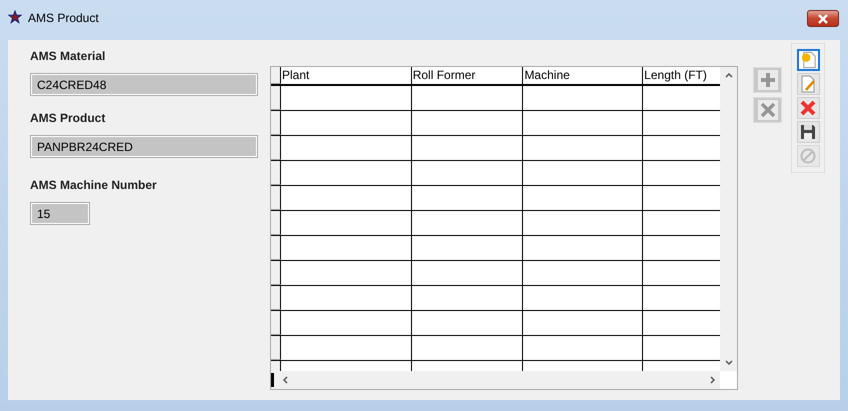 This screenshot has height=411, width=848. I want to click on field-label: AMS Machine Number, so click(94, 185).